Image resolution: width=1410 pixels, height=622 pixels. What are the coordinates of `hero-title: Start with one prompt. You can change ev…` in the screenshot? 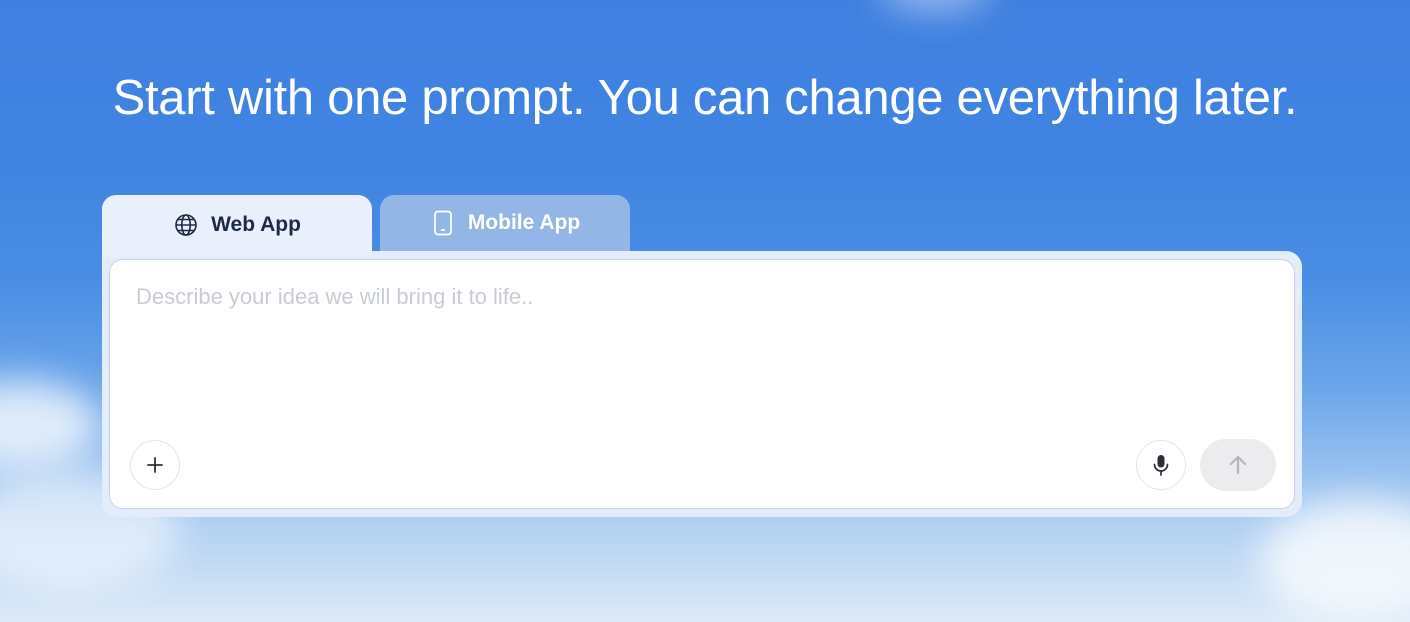 It's located at (705, 98).